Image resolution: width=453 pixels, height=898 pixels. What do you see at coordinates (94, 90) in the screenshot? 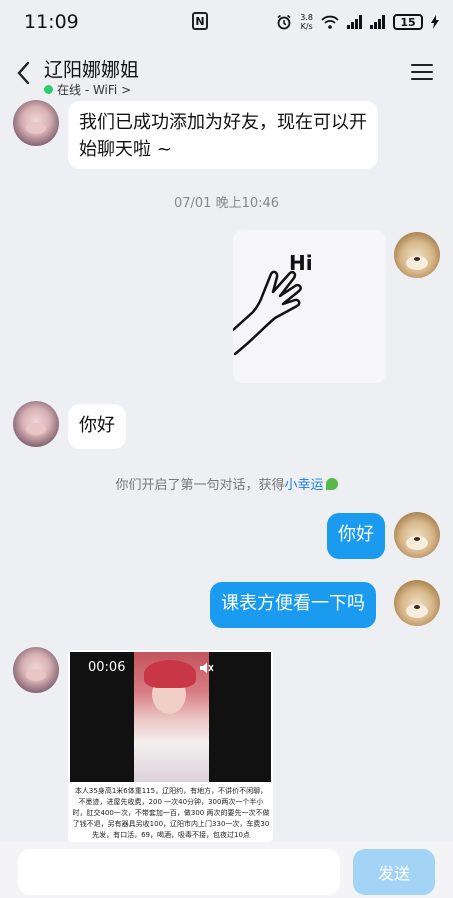
I see `presence-label: 在线 - WiFi >` at bounding box center [94, 90].